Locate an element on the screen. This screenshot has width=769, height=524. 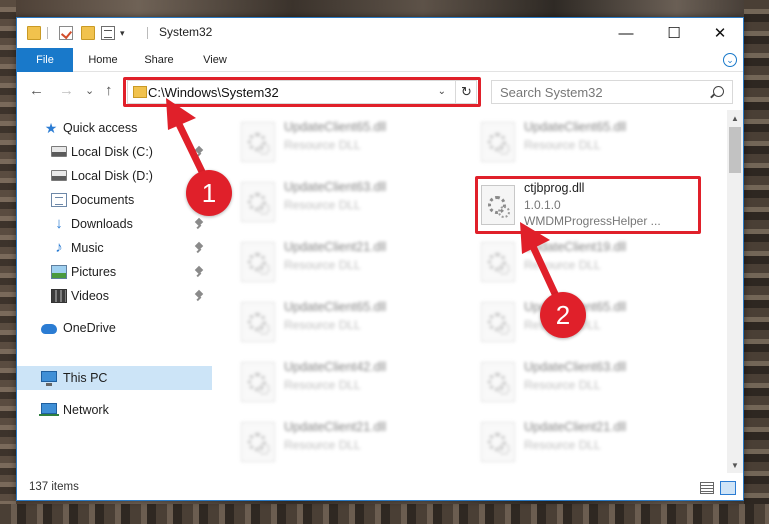
step-2-badge: 2 is located at coordinates (563, 315).